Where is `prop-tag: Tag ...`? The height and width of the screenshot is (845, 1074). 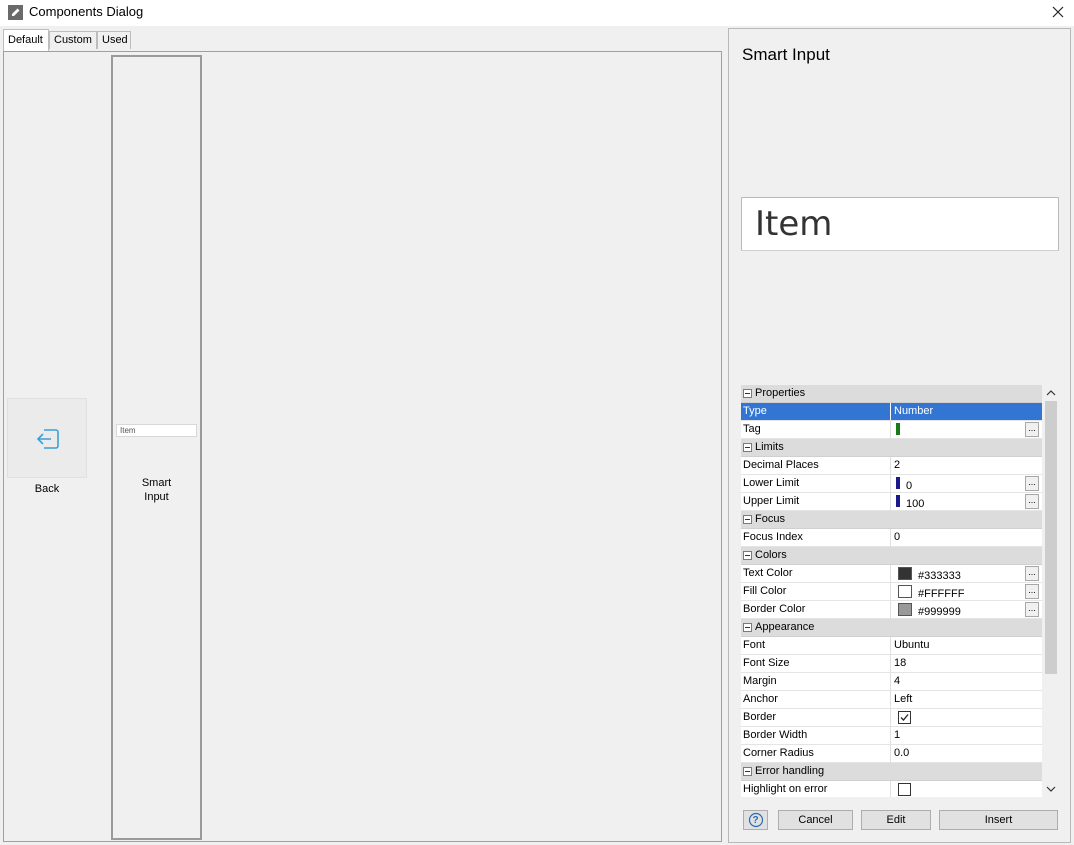 prop-tag: Tag ... is located at coordinates (891, 430).